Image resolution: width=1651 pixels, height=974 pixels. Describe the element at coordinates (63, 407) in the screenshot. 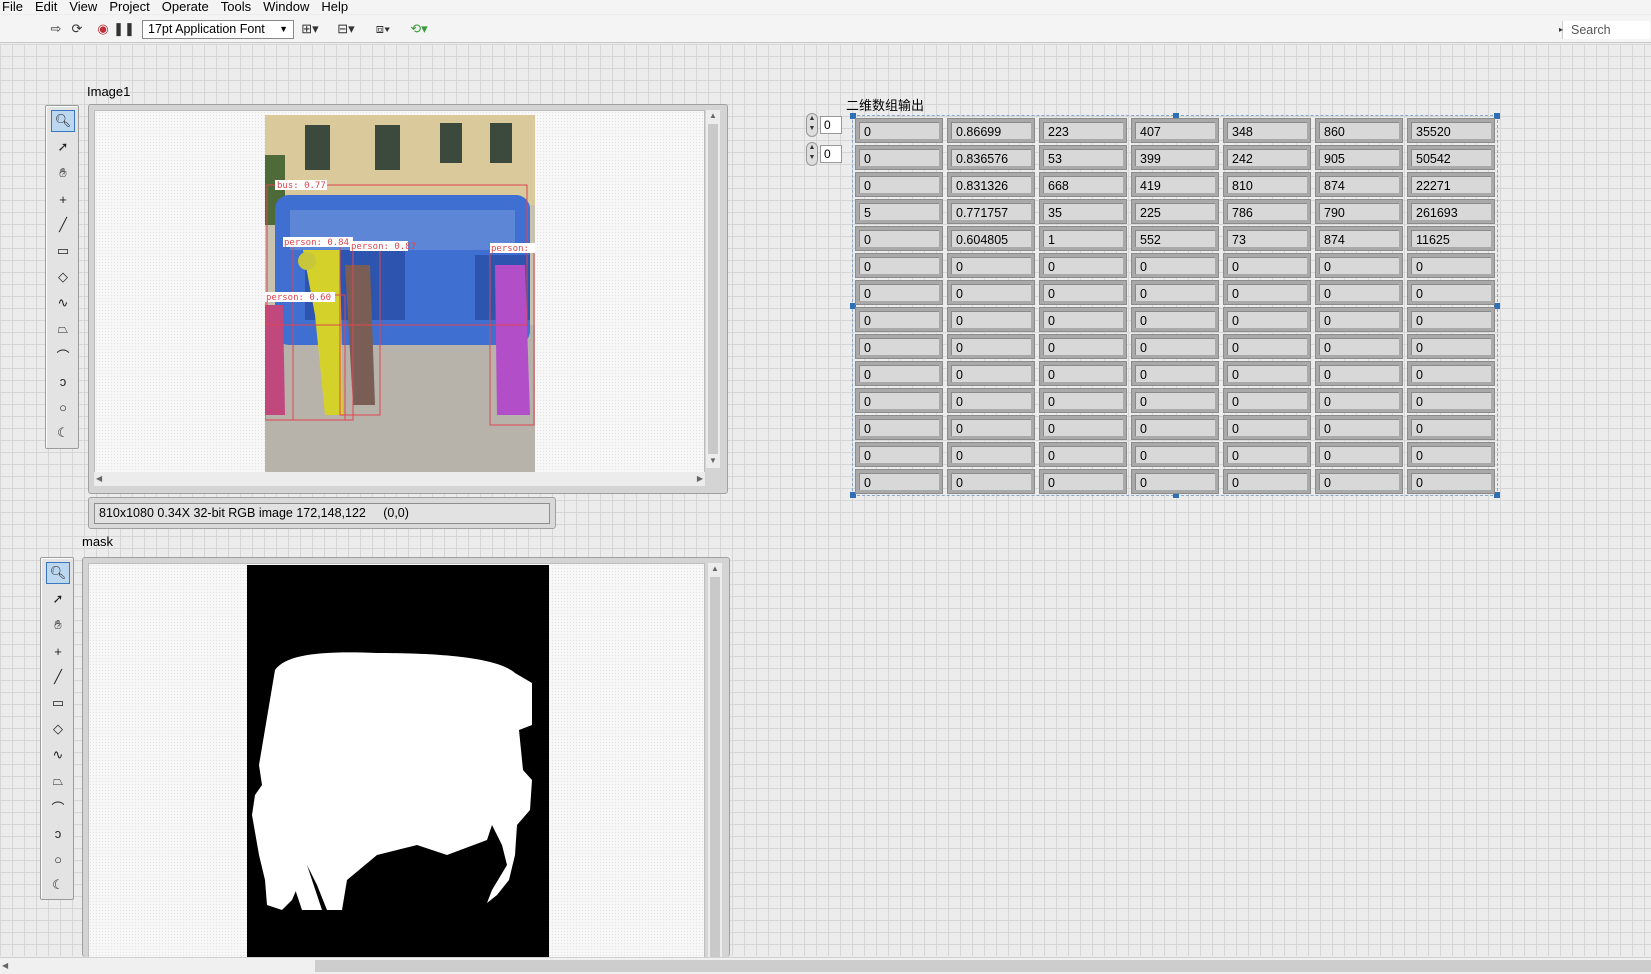

I see `oval-icon: ○` at that location.